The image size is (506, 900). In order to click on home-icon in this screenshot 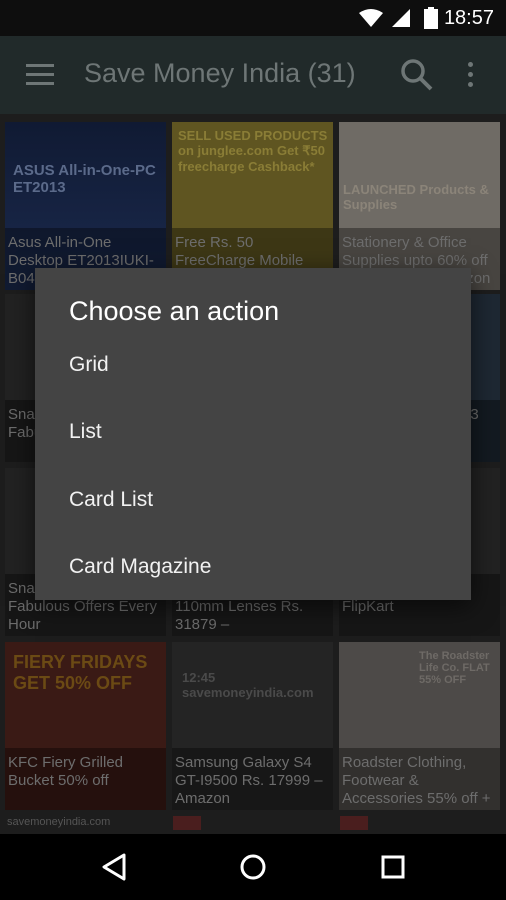, I will do `click(253, 867)`.